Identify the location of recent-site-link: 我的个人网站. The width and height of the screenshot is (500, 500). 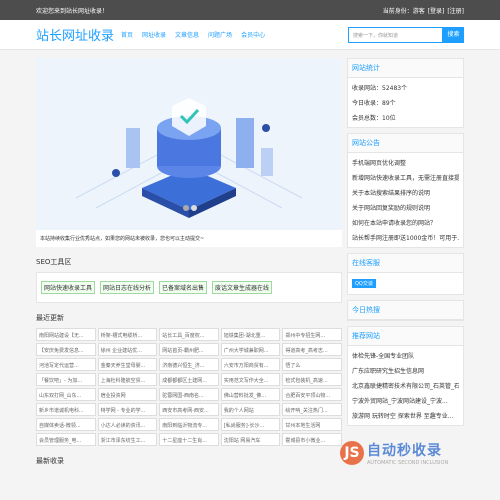
(250, 409).